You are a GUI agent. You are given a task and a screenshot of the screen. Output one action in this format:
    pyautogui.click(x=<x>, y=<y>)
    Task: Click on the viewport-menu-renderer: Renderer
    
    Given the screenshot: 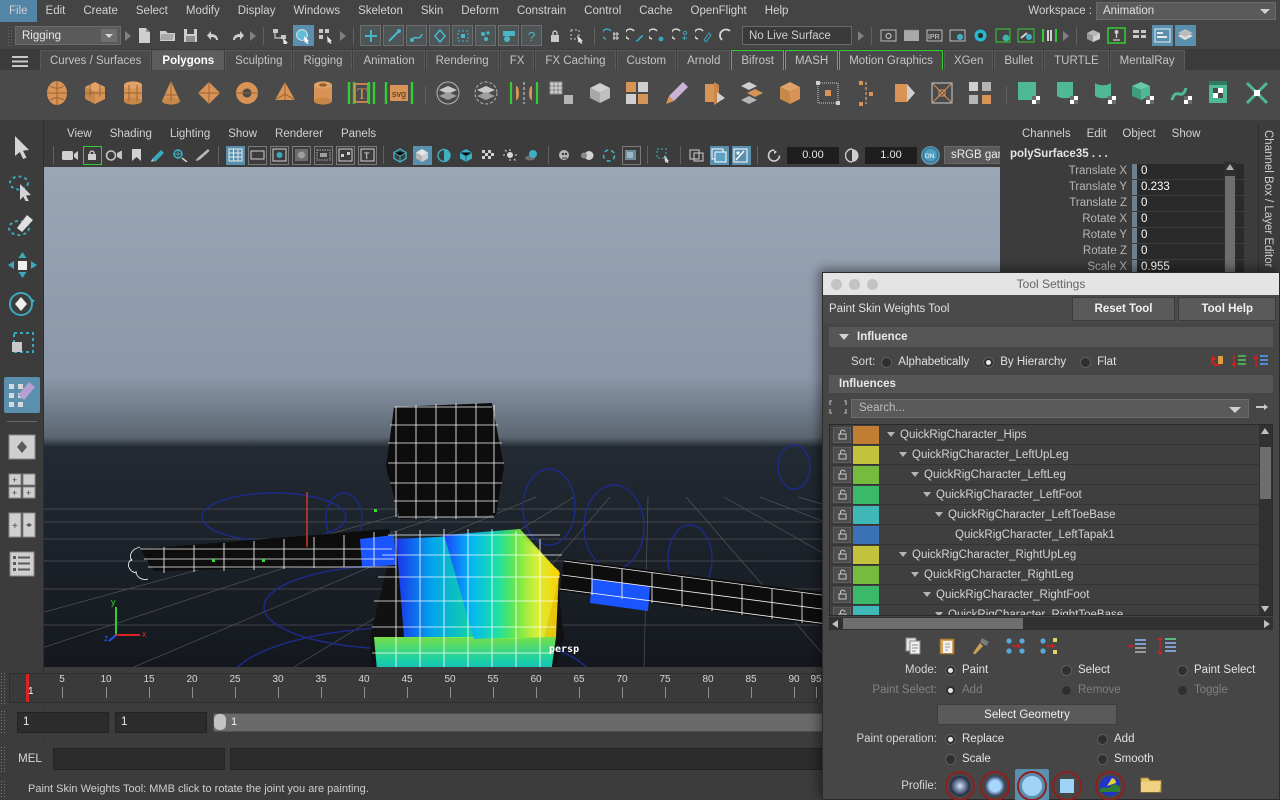 What is the action you would take?
    pyautogui.click(x=299, y=134)
    